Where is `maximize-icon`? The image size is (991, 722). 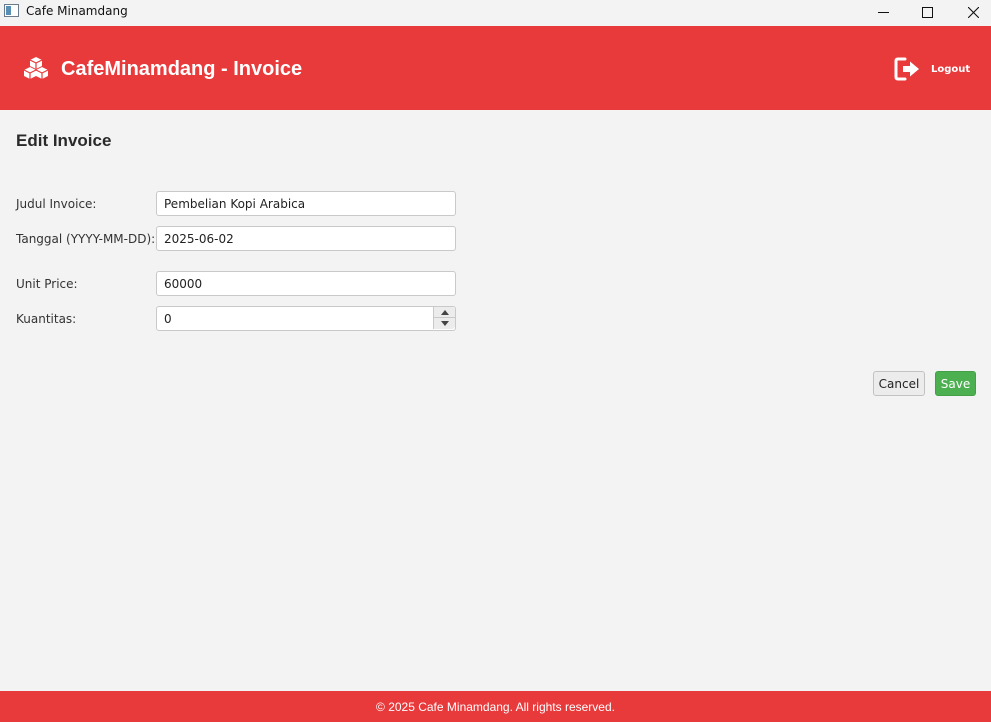
maximize-icon is located at coordinates (927, 12).